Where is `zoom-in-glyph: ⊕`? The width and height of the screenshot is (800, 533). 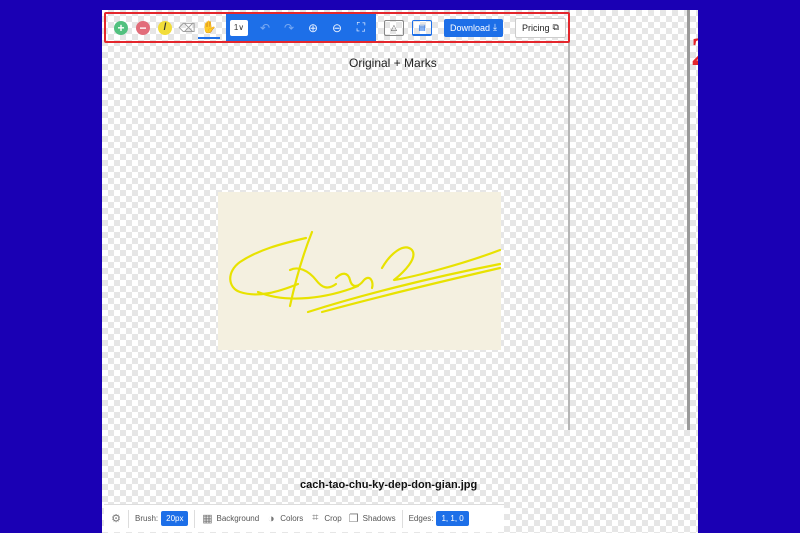 zoom-in-glyph: ⊕ is located at coordinates (313, 27).